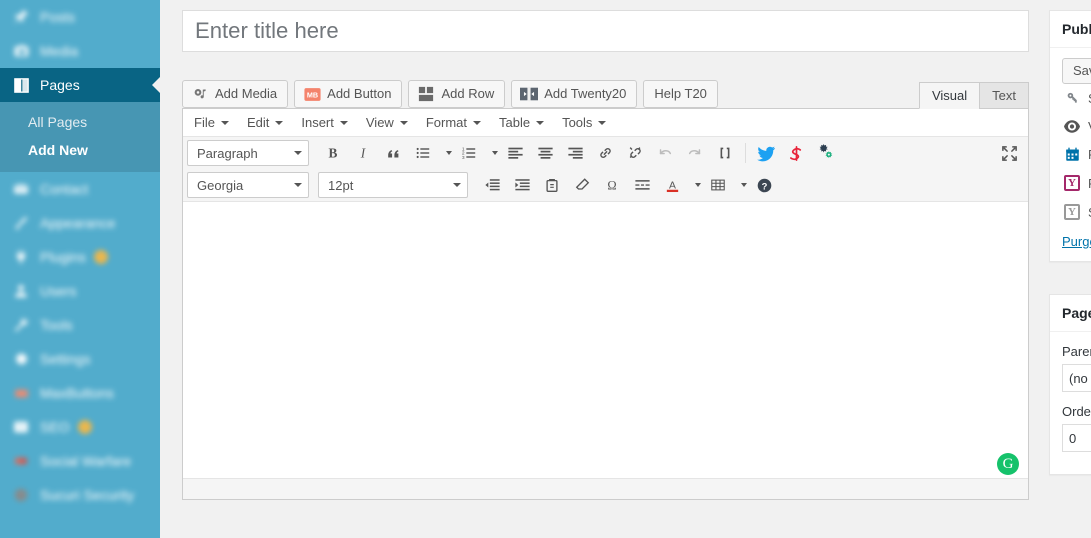  I want to click on add-twenty20-button: Add Twenty20, so click(574, 94).